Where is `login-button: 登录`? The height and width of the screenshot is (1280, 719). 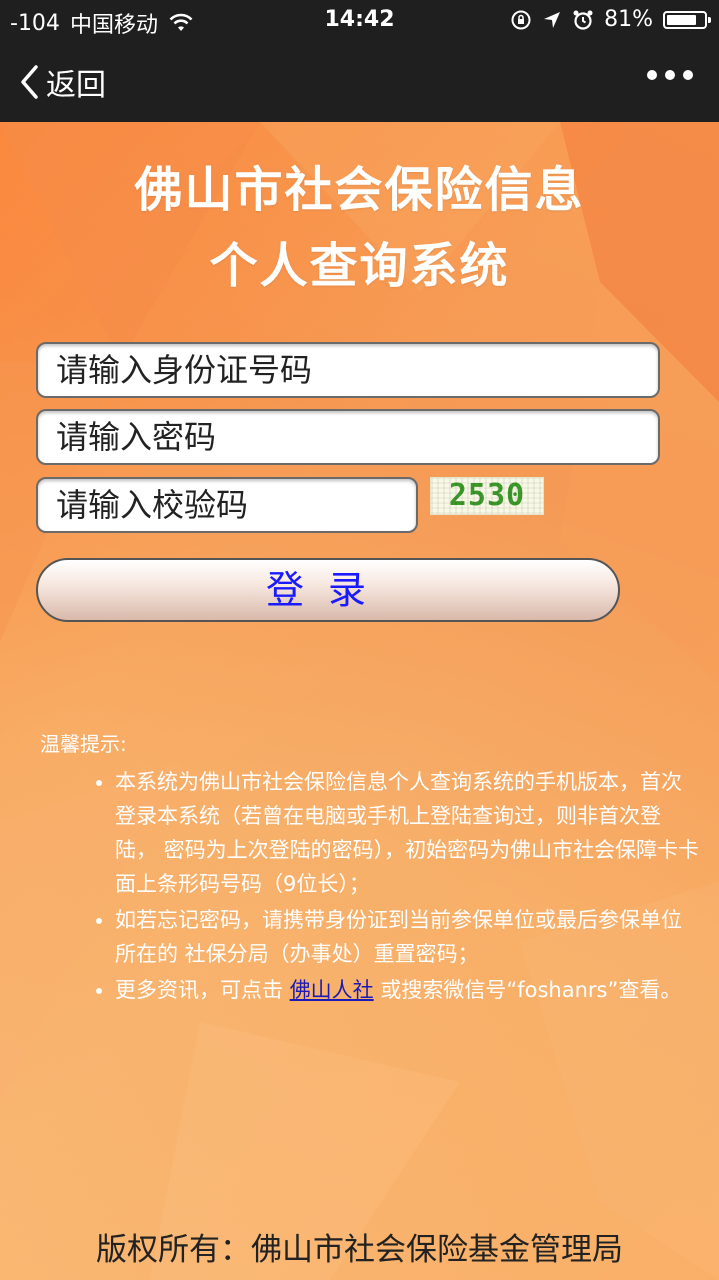 login-button: 登录 is located at coordinates (328, 590).